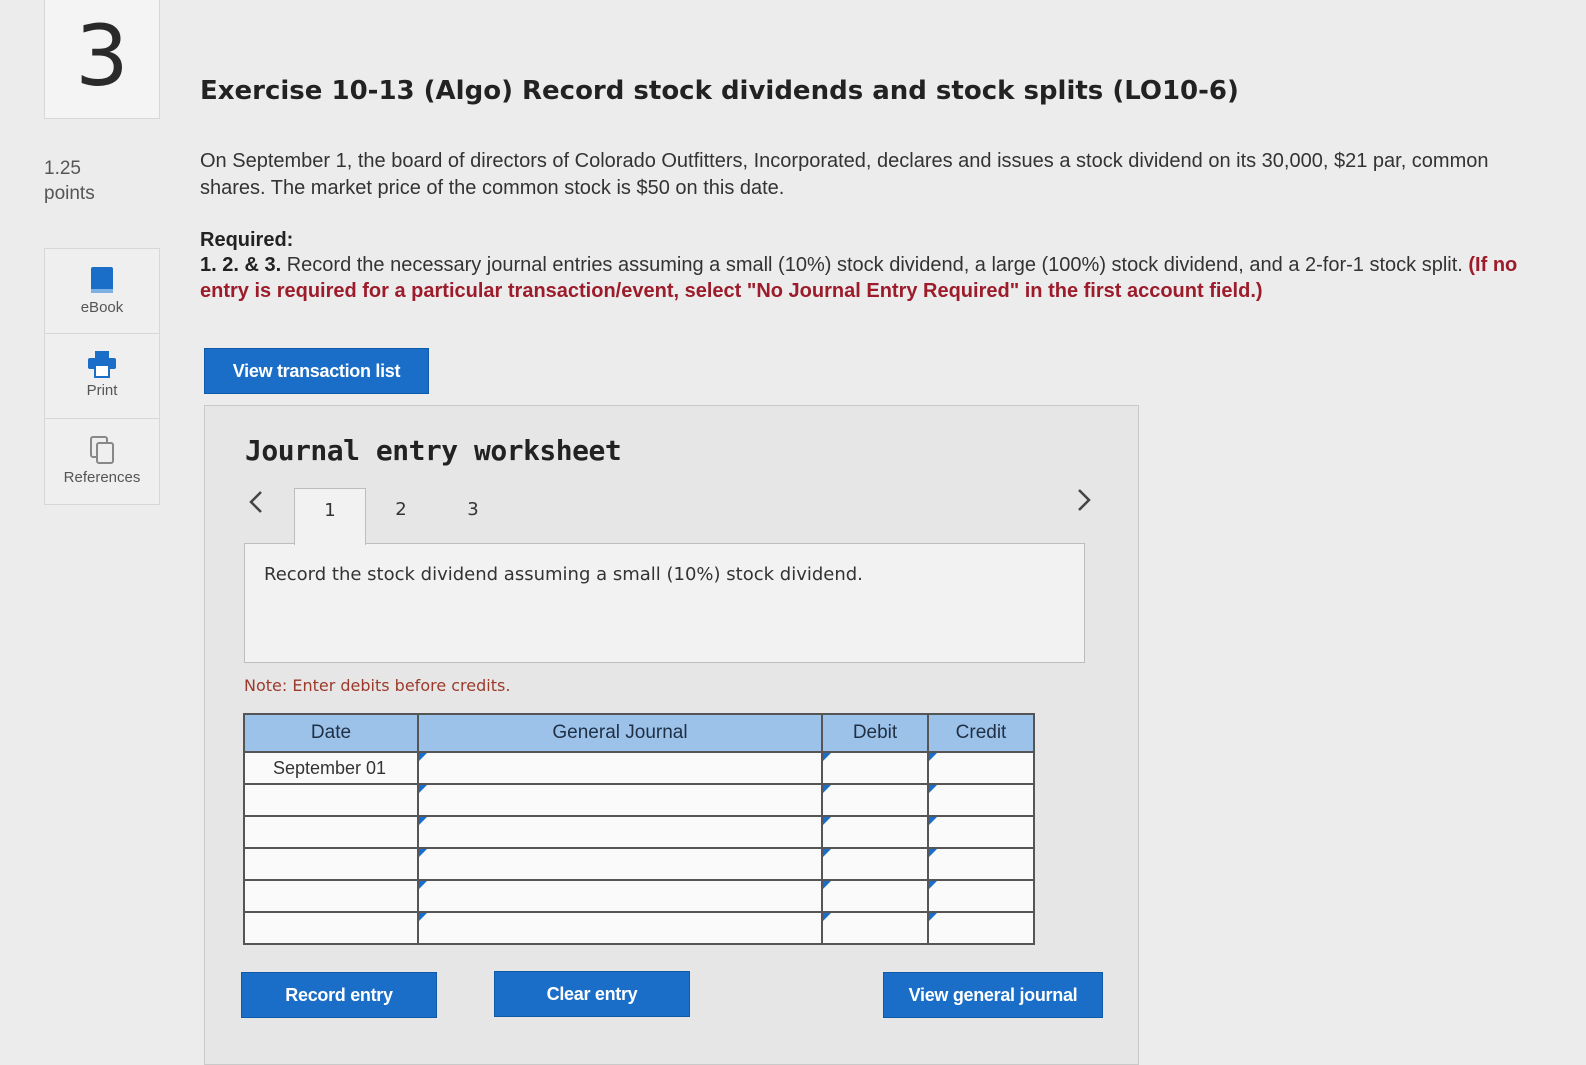 The height and width of the screenshot is (1065, 1586). What do you see at coordinates (339, 995) in the screenshot?
I see `record-entry-button: Record entry` at bounding box center [339, 995].